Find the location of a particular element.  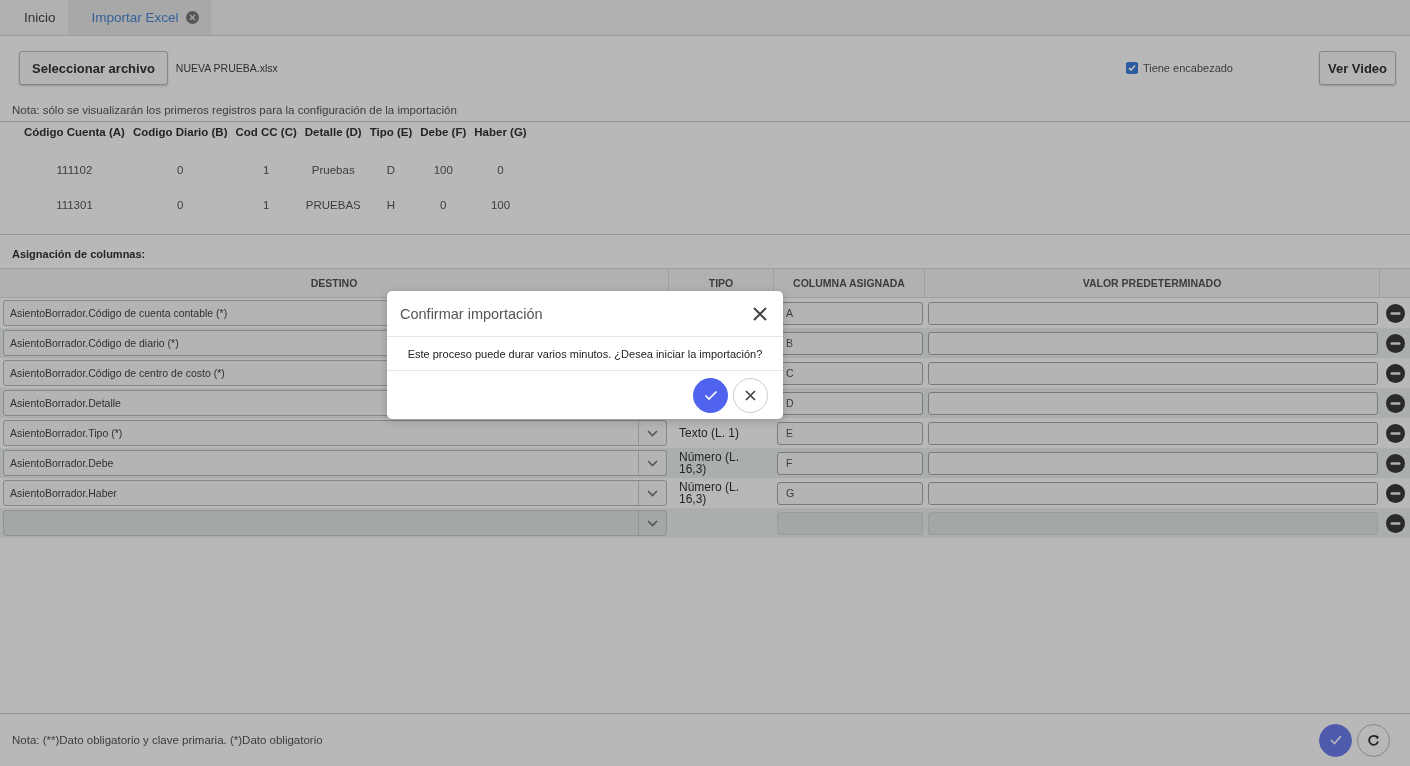

column-header: Cod CC (C) is located at coordinates (266, 133).